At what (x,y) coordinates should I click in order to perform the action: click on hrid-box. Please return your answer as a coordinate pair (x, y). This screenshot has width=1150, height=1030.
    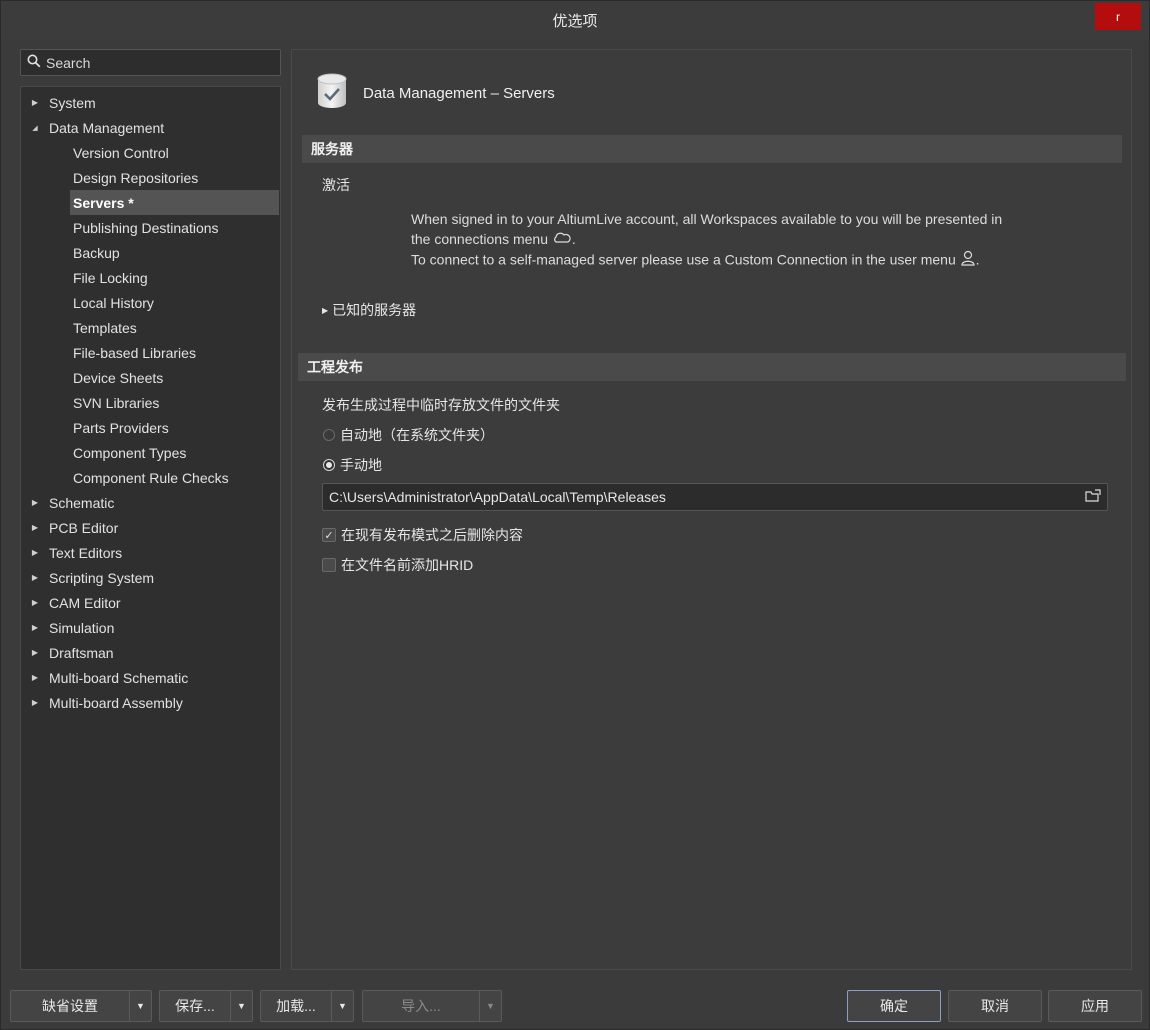
    Looking at the image, I should click on (329, 565).